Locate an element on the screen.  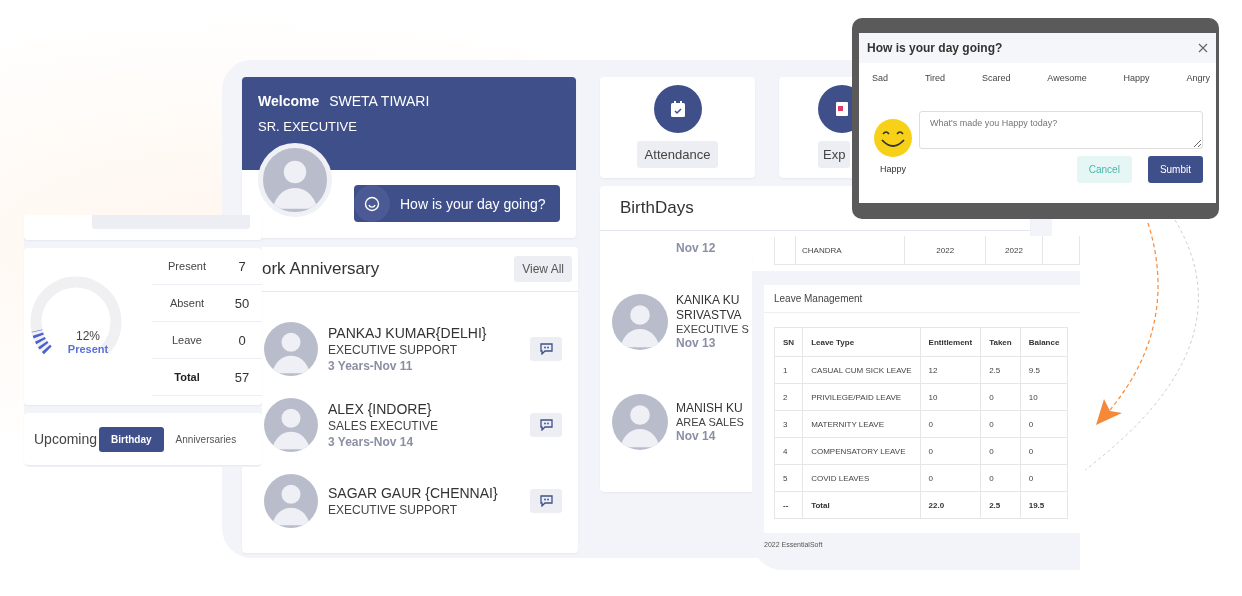
column-header: Leave Type is located at coordinates (861, 342).